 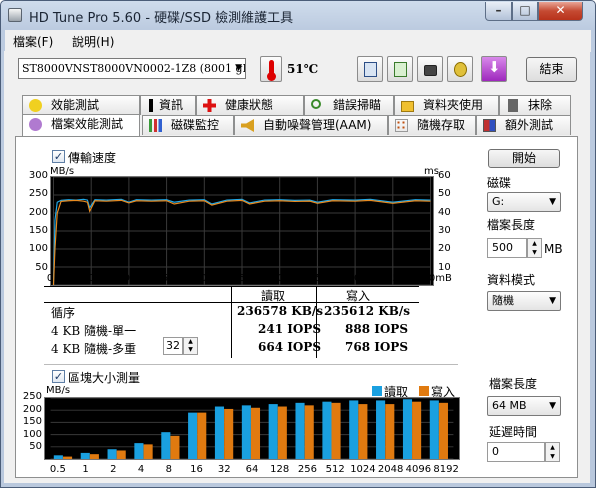 What do you see at coordinates (507, 248) in the screenshot?
I see `file-length-input: 500` at bounding box center [507, 248].